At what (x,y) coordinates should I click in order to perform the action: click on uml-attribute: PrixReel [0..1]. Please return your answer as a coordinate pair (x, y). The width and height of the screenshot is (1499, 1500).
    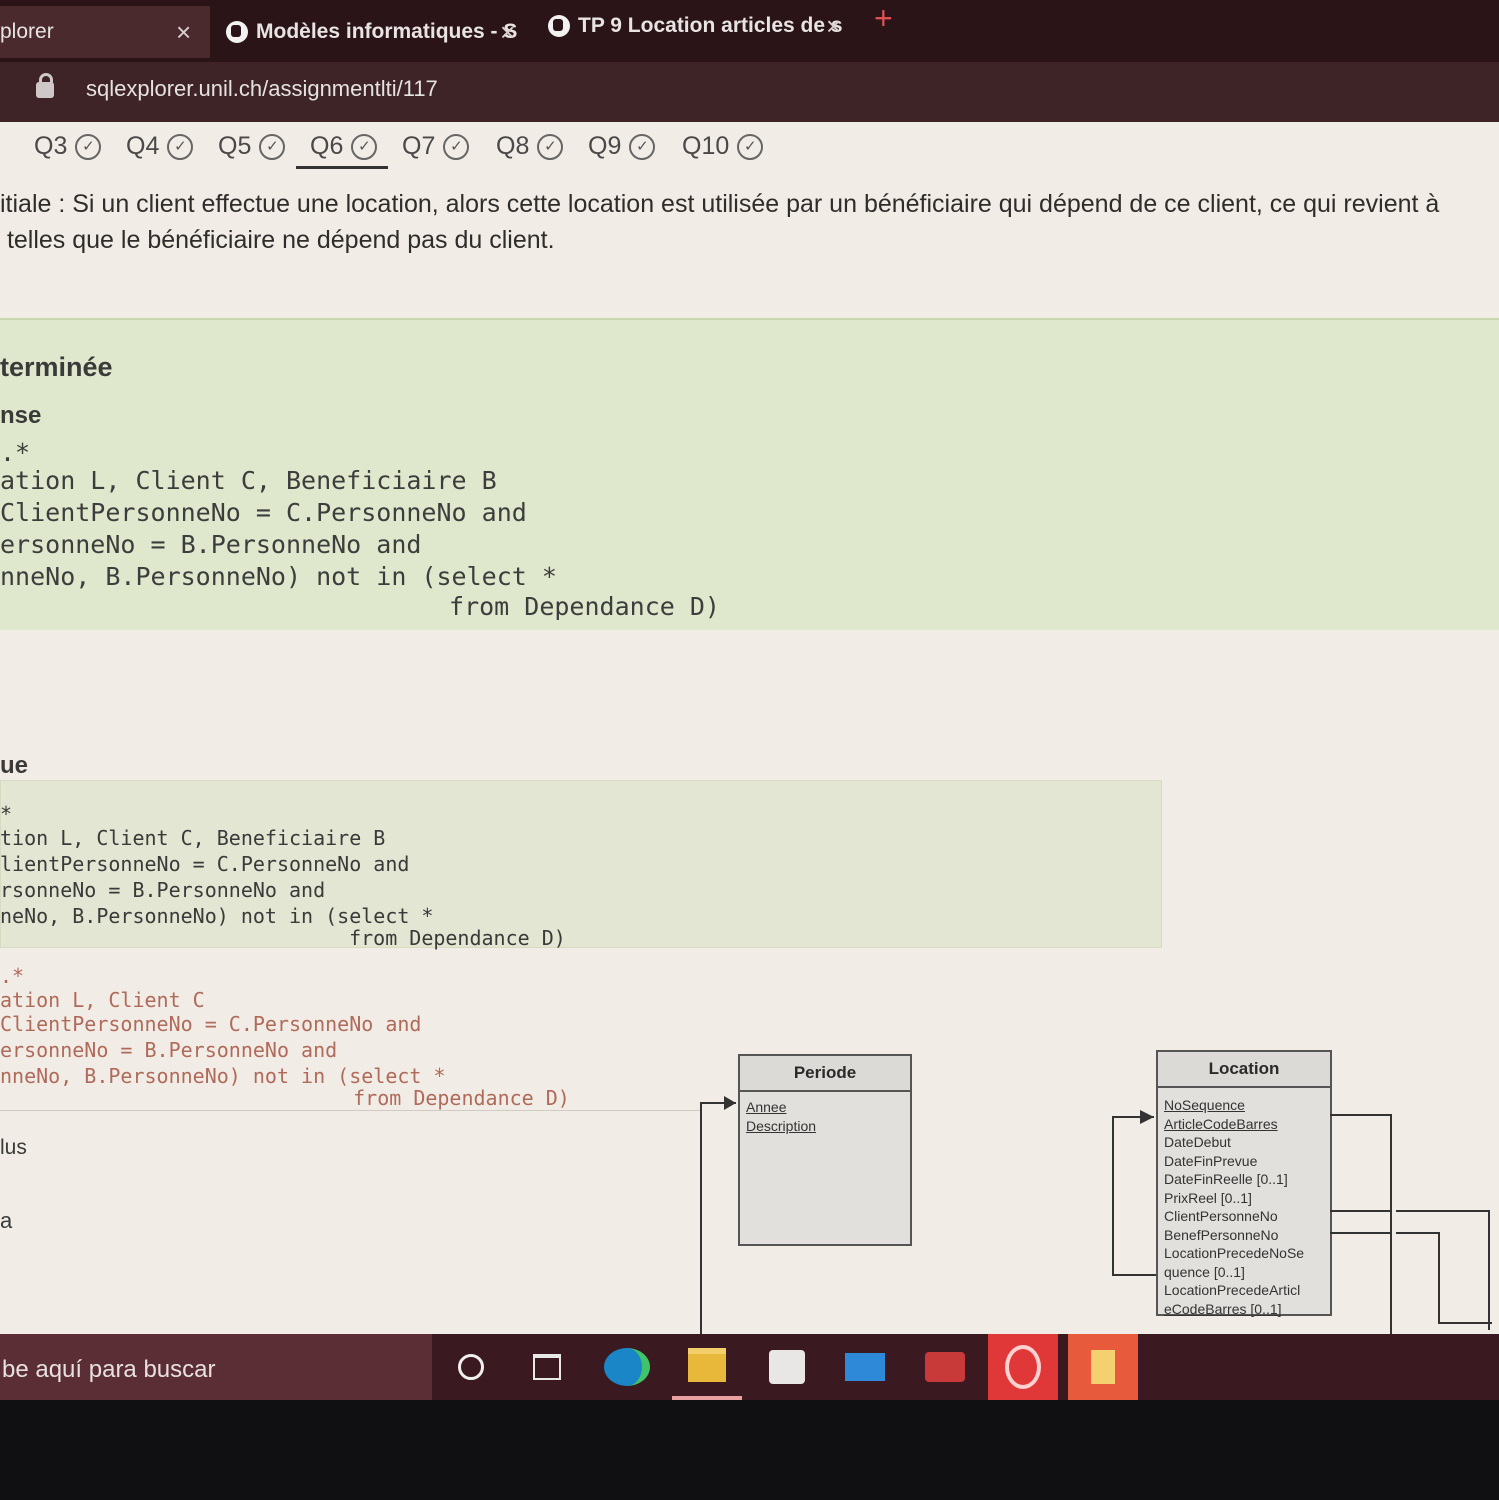
    Looking at the image, I should click on (1208, 1197).